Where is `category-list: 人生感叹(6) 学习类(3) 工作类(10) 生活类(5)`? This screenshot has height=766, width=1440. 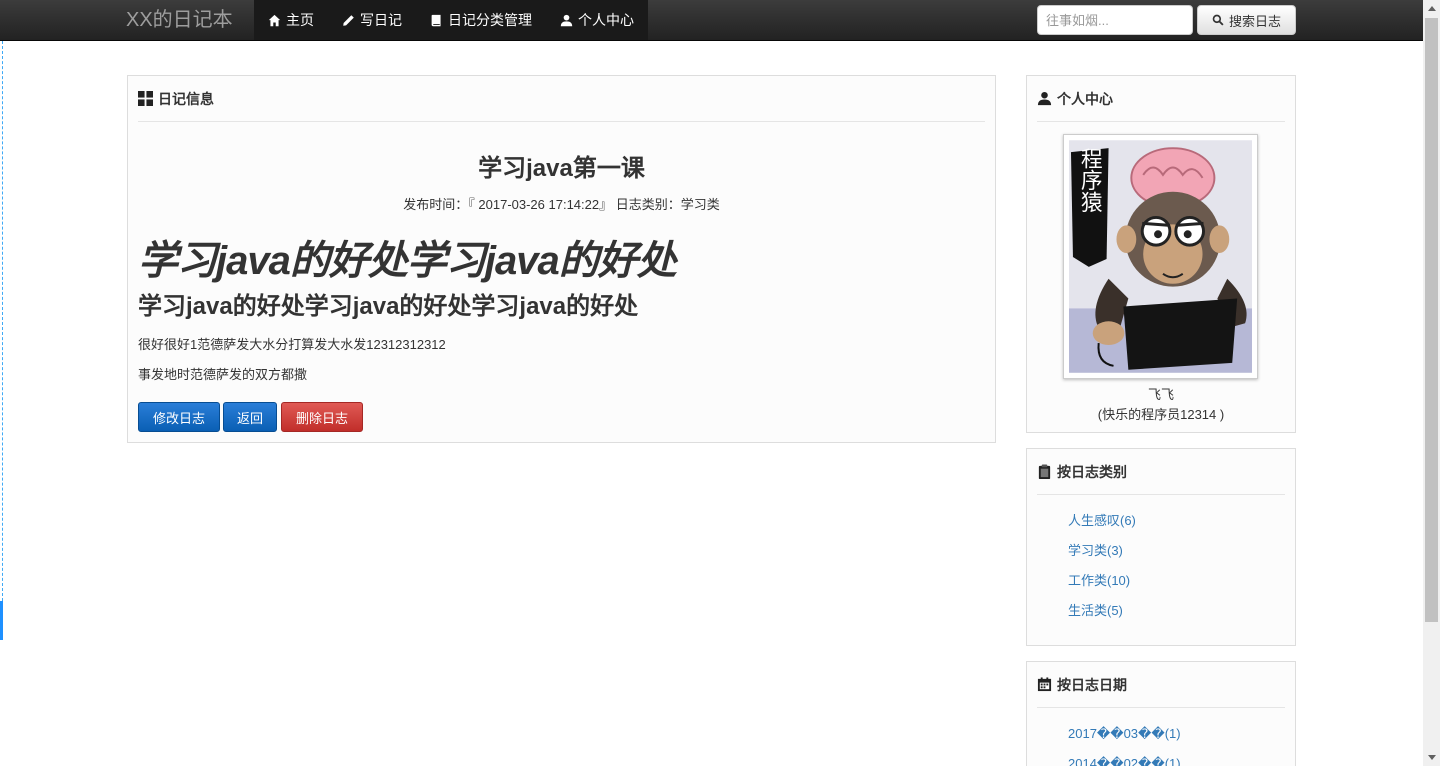
category-list: 人生感叹(6) 学习类(3) 工作类(10) 生活类(5) is located at coordinates (1102, 571).